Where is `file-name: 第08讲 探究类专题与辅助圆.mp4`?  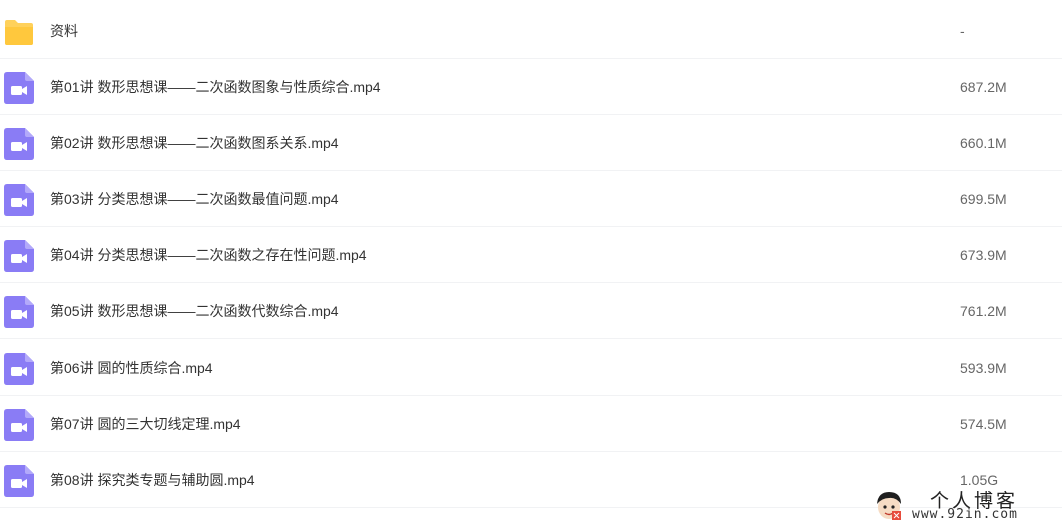
file-name: 第08讲 探究类专题与辅助圆.mp4 is located at coordinates (152, 480).